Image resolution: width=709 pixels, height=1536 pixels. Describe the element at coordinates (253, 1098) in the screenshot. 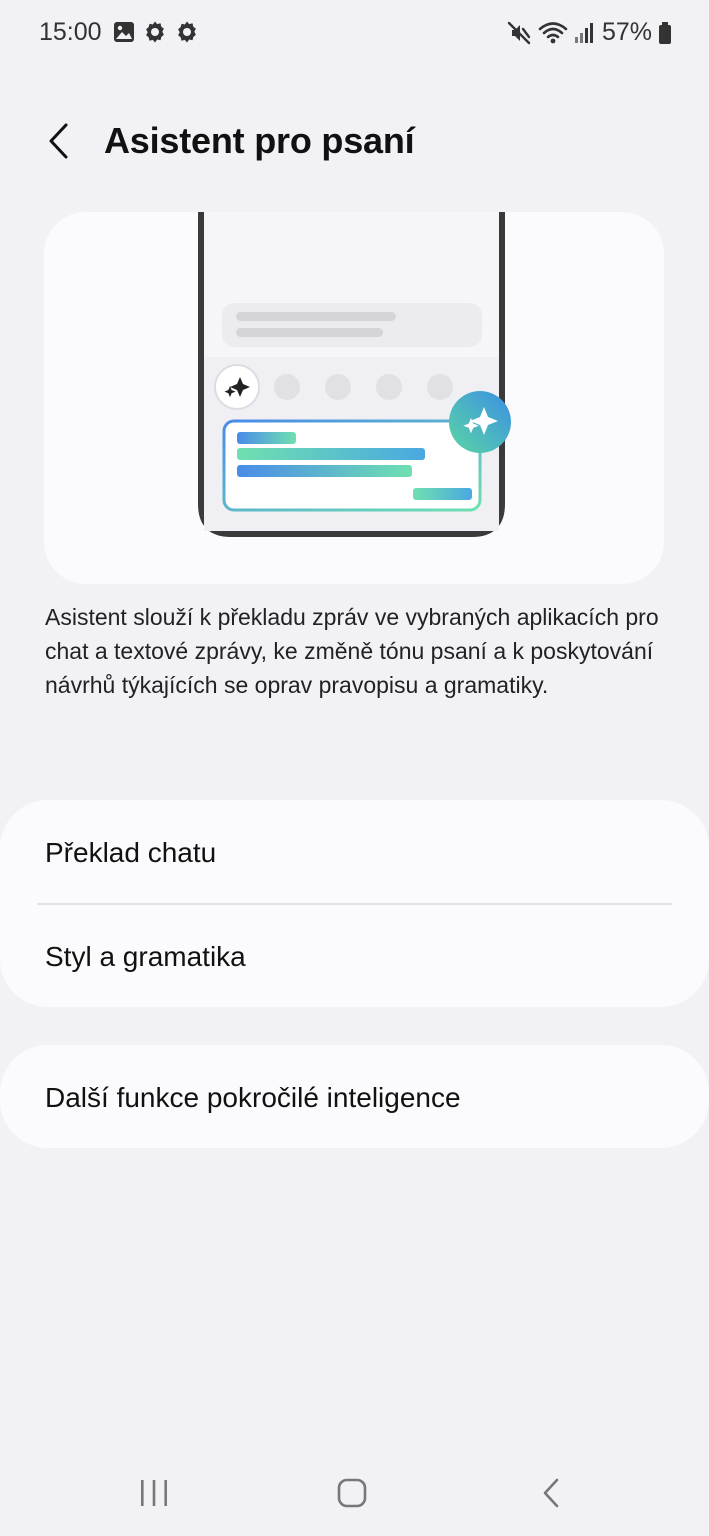

I see `menu-item-advanced-intelligence: Další funkce pokročilé inteligence` at that location.